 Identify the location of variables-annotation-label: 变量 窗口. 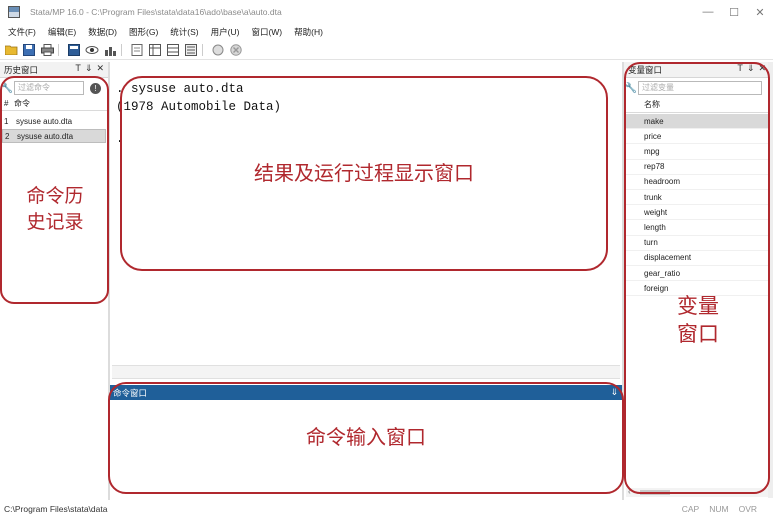
(698, 320).